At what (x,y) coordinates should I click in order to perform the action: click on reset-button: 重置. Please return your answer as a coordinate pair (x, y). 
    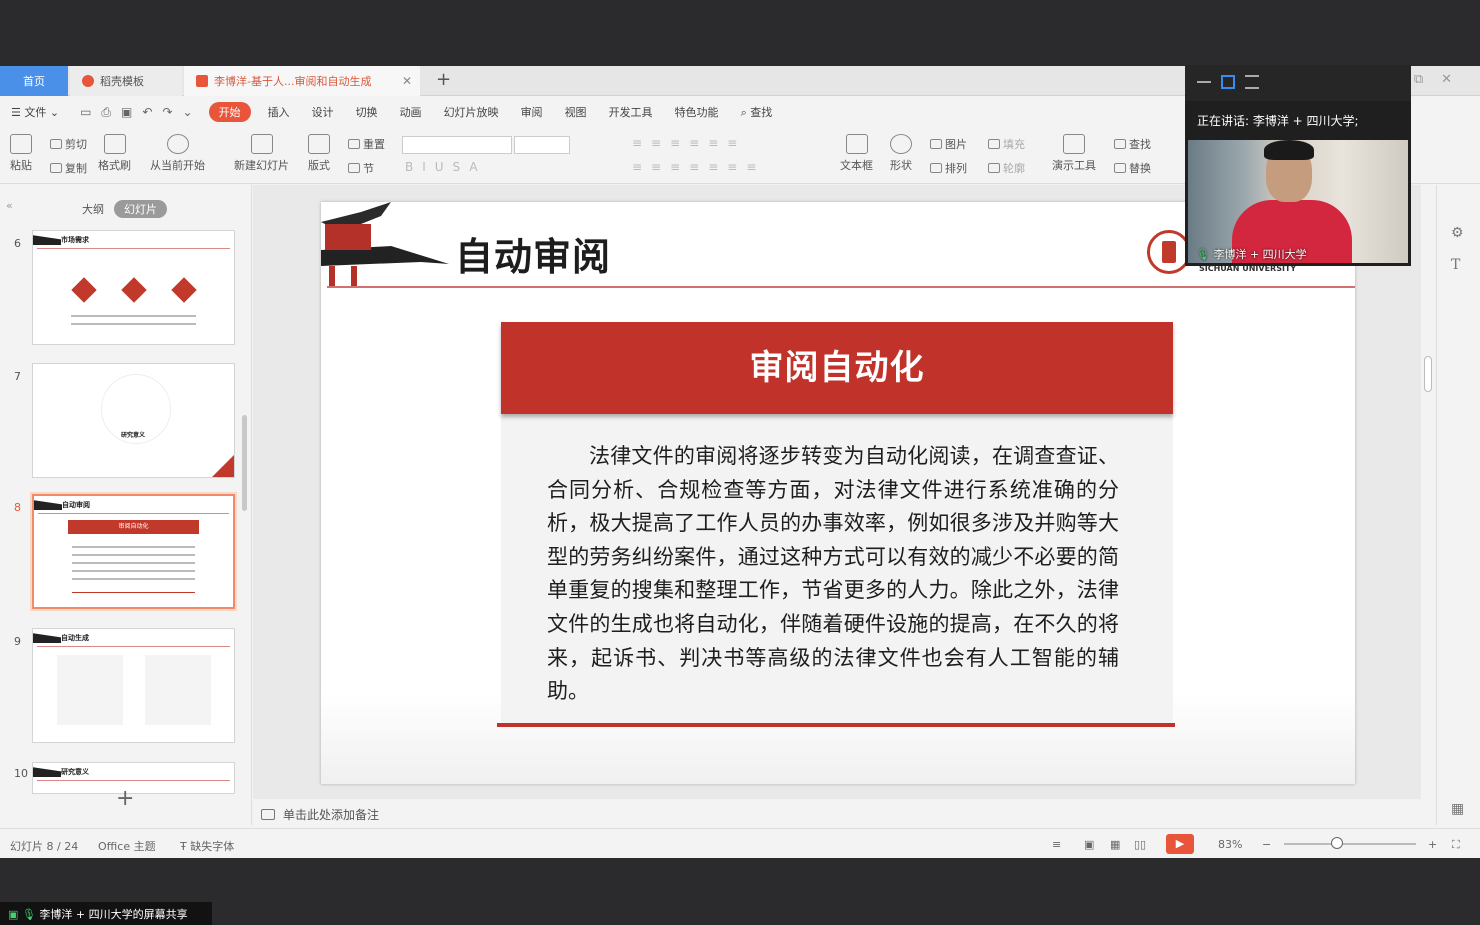
    Looking at the image, I should click on (366, 144).